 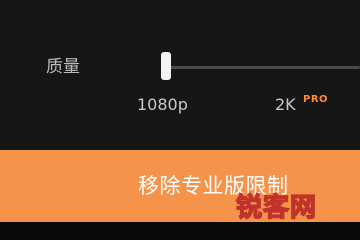 What do you see at coordinates (276, 207) in the screenshot?
I see `watermark-logo: 锐客网` at bounding box center [276, 207].